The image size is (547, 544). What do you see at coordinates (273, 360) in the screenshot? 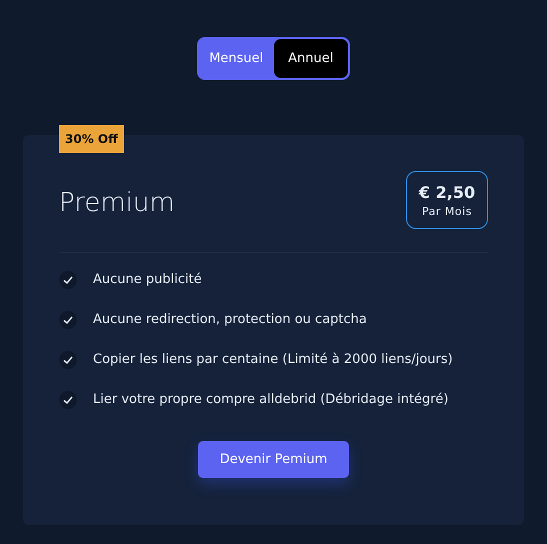
I see `feature-text: Copier les liens par centaine (Limité à 2000 liens/jours)` at bounding box center [273, 360].